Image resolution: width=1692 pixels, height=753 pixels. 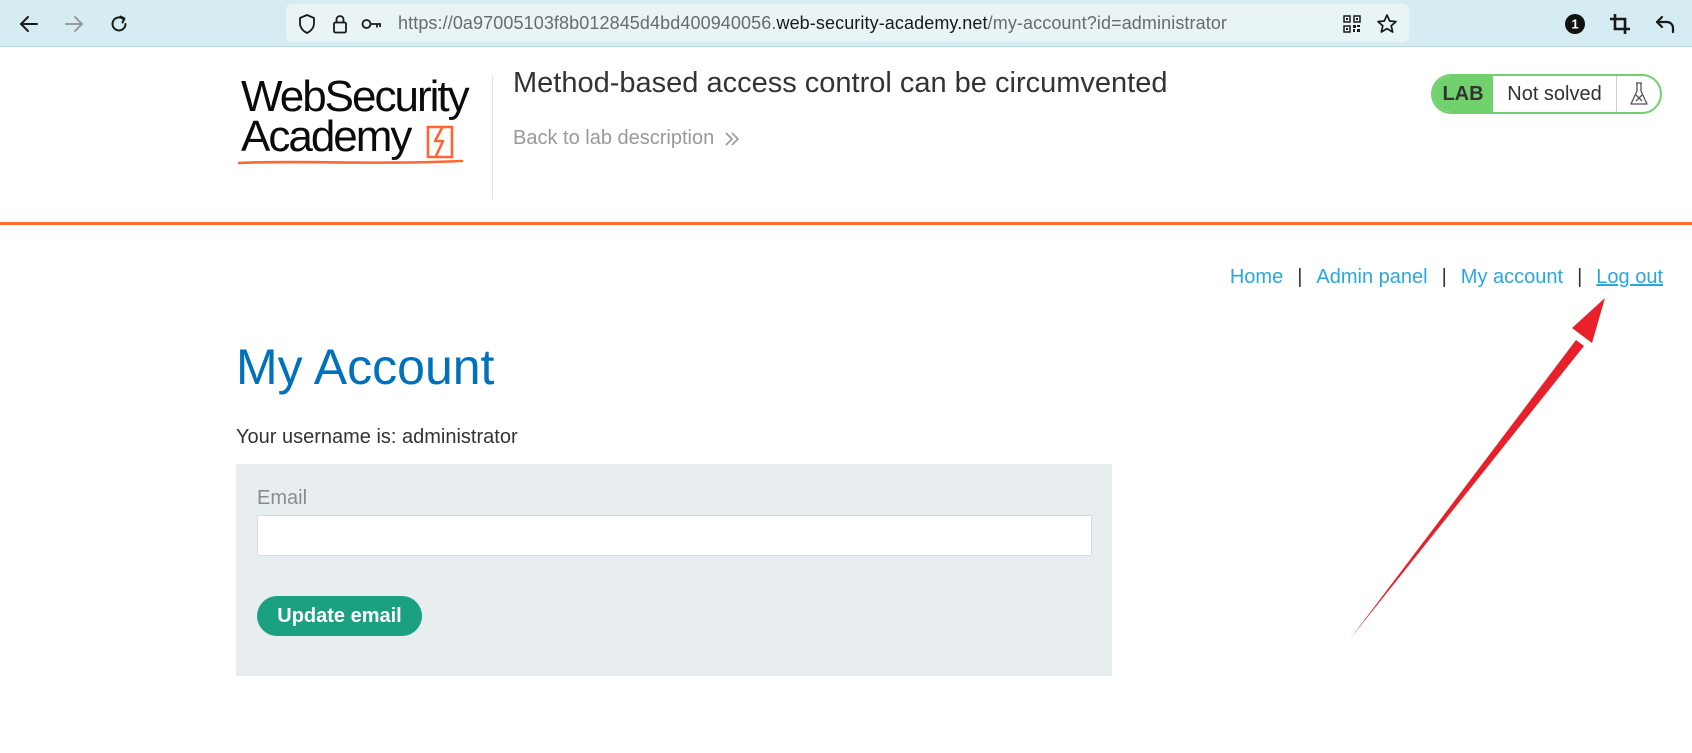 What do you see at coordinates (1665, 24) in the screenshot?
I see `undo-icon` at bounding box center [1665, 24].